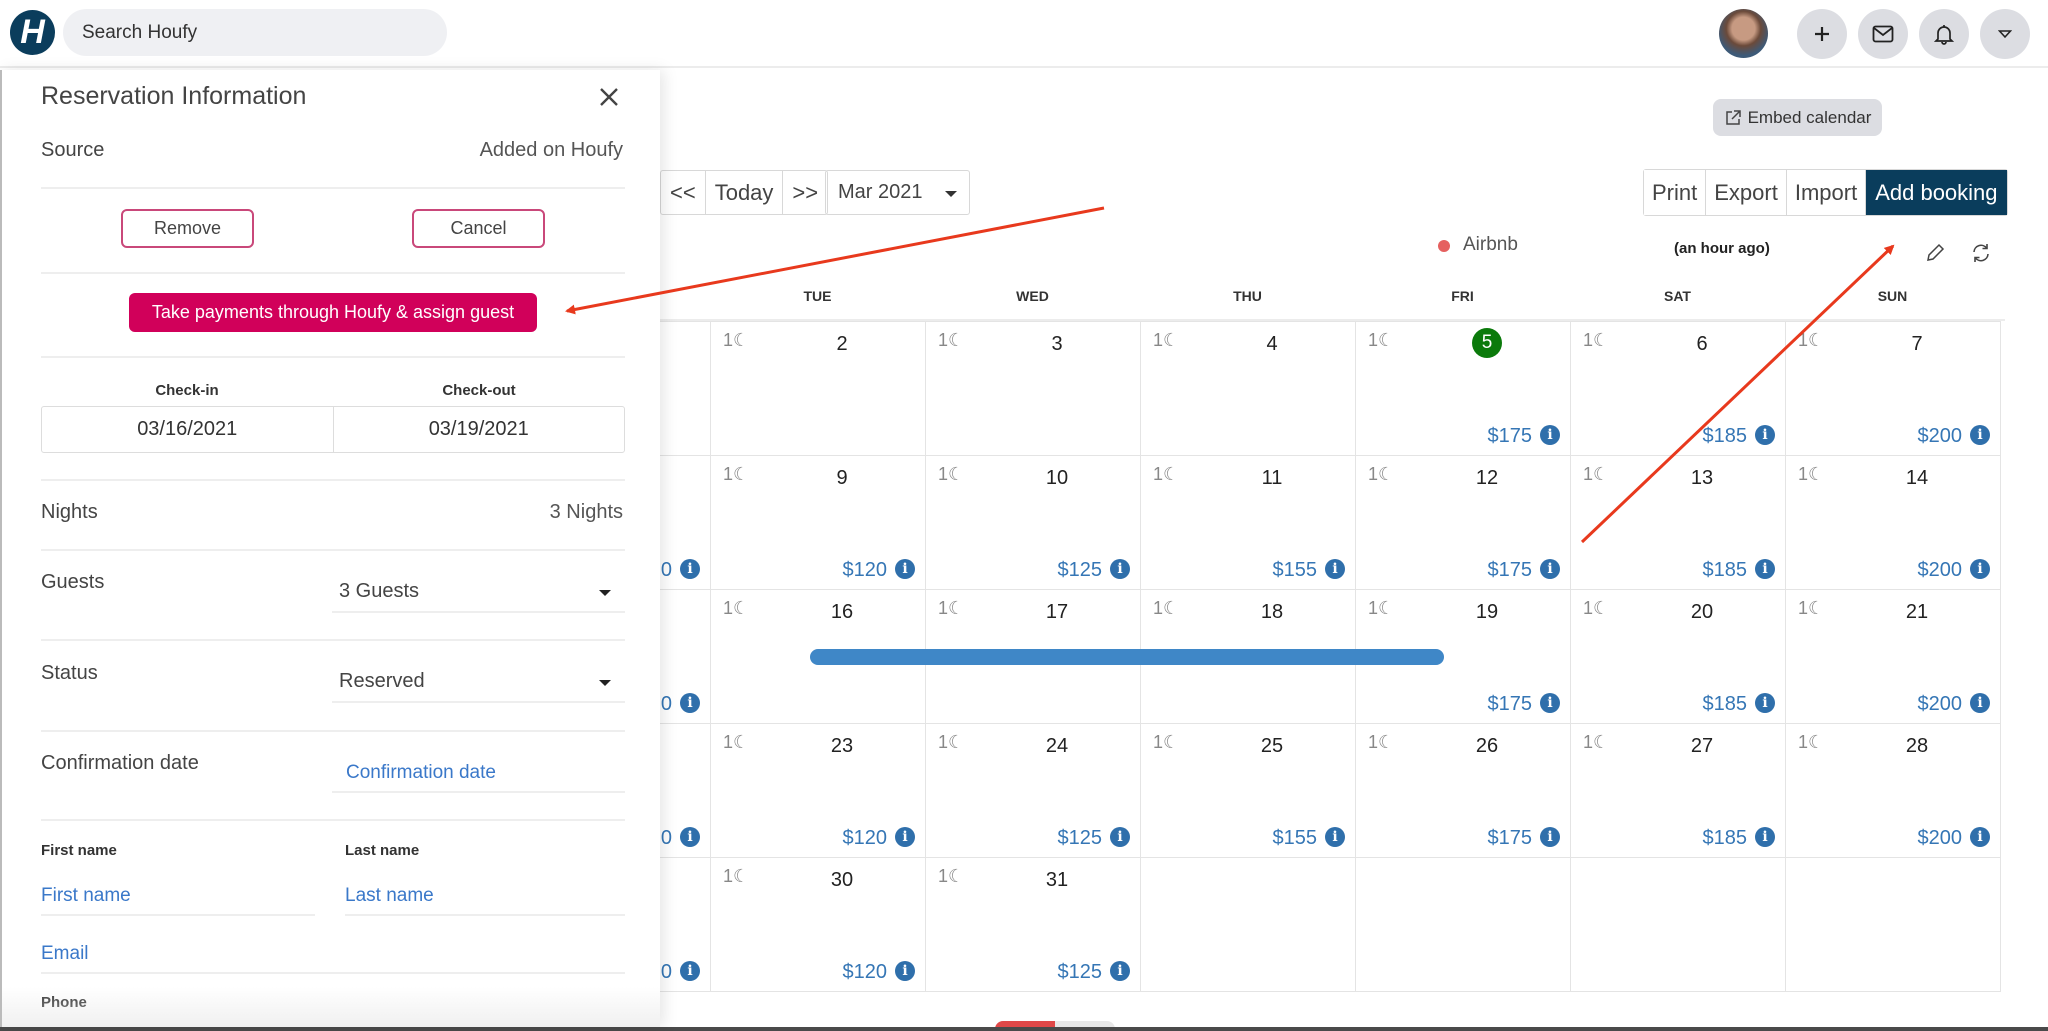 The image size is (2048, 1031). What do you see at coordinates (818, 924) in the screenshot?
I see `calendar-day-30: 1☾ 30 $120 i` at bounding box center [818, 924].